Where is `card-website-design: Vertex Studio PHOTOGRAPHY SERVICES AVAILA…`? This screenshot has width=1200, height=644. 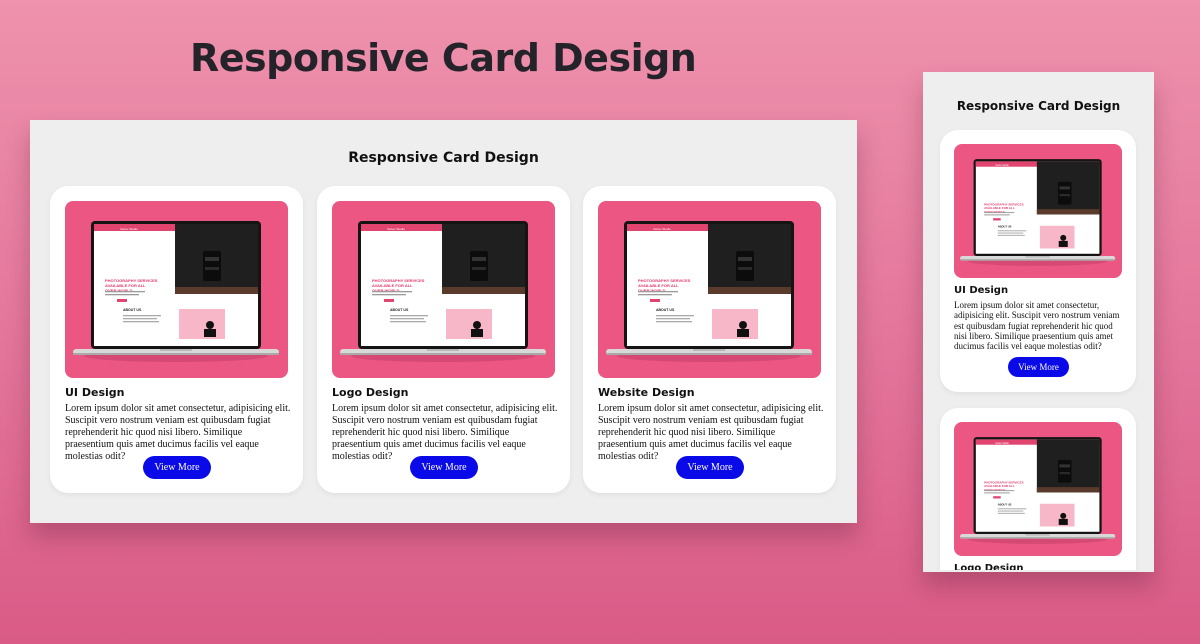 card-website-design: Vertex Studio PHOTOGRAPHY SERVICES AVAILA… is located at coordinates (709, 339).